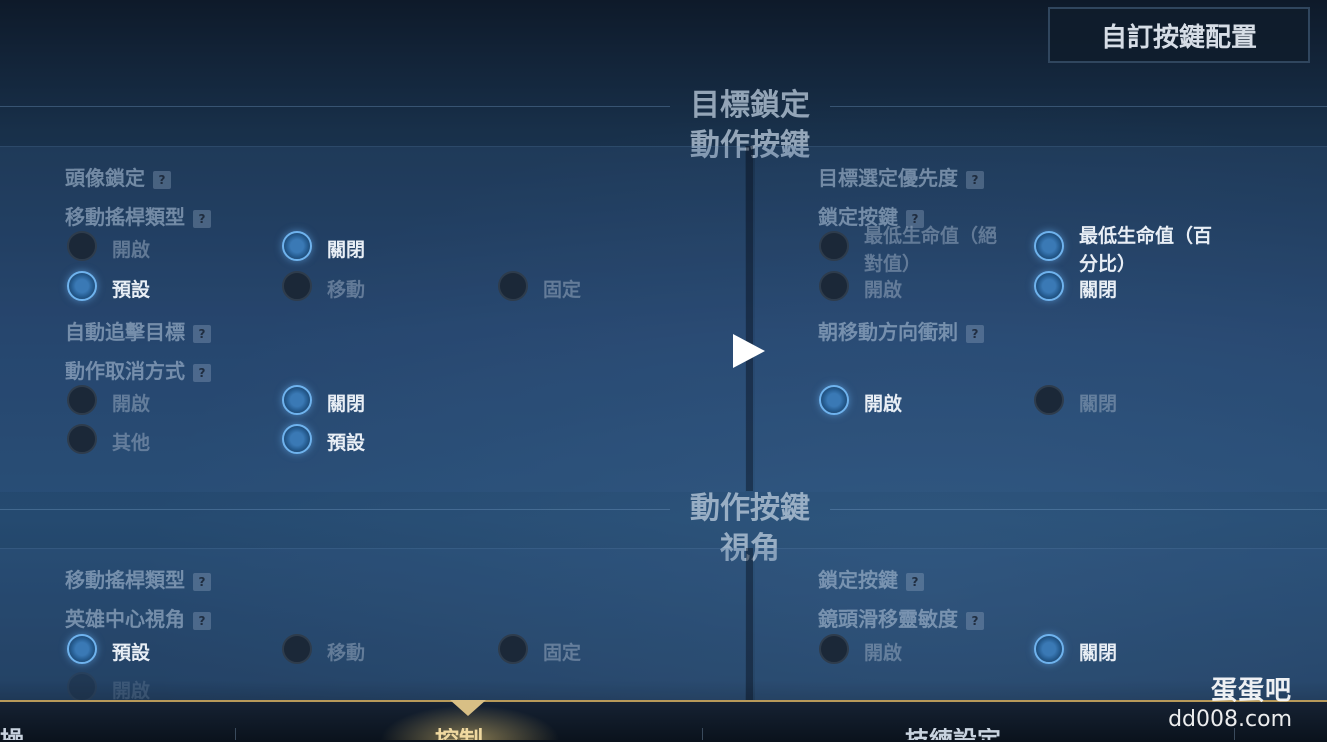  What do you see at coordinates (82, 400) in the screenshot?
I see `radio-cancel-on` at bounding box center [82, 400].